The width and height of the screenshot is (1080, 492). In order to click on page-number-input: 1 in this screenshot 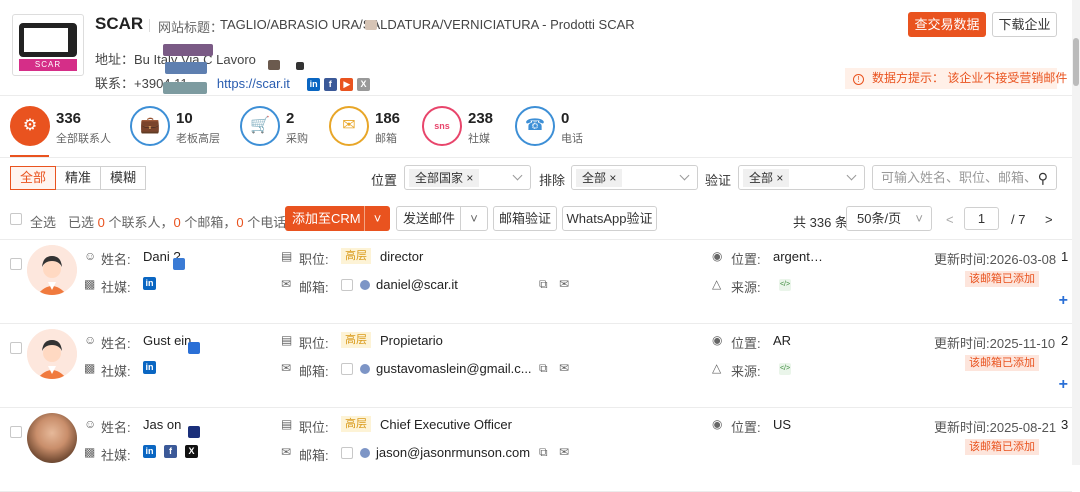, I will do `click(981, 218)`.